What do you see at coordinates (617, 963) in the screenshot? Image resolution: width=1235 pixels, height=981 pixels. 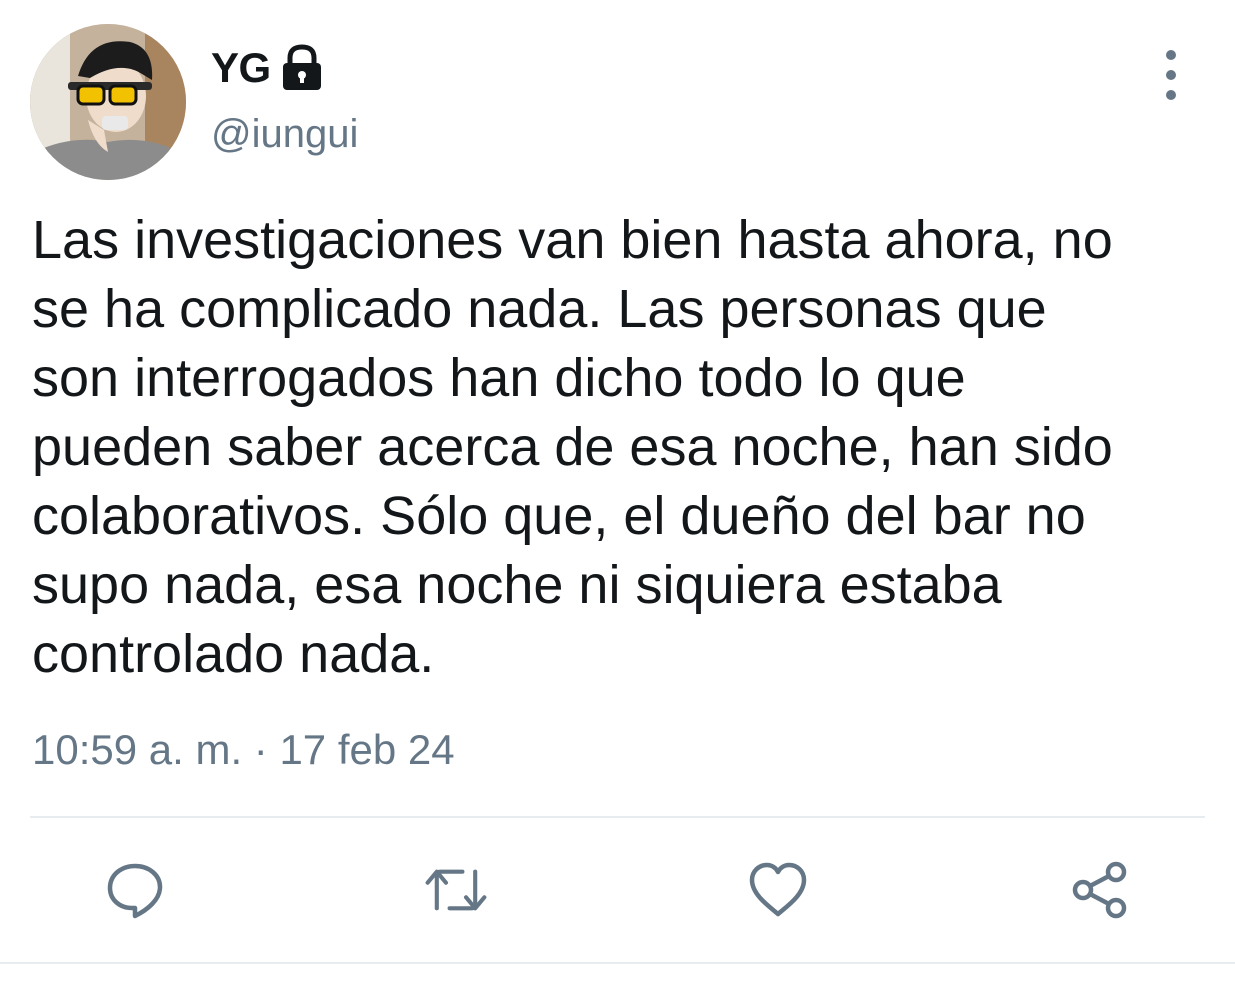 I see `bottom-divider` at bounding box center [617, 963].